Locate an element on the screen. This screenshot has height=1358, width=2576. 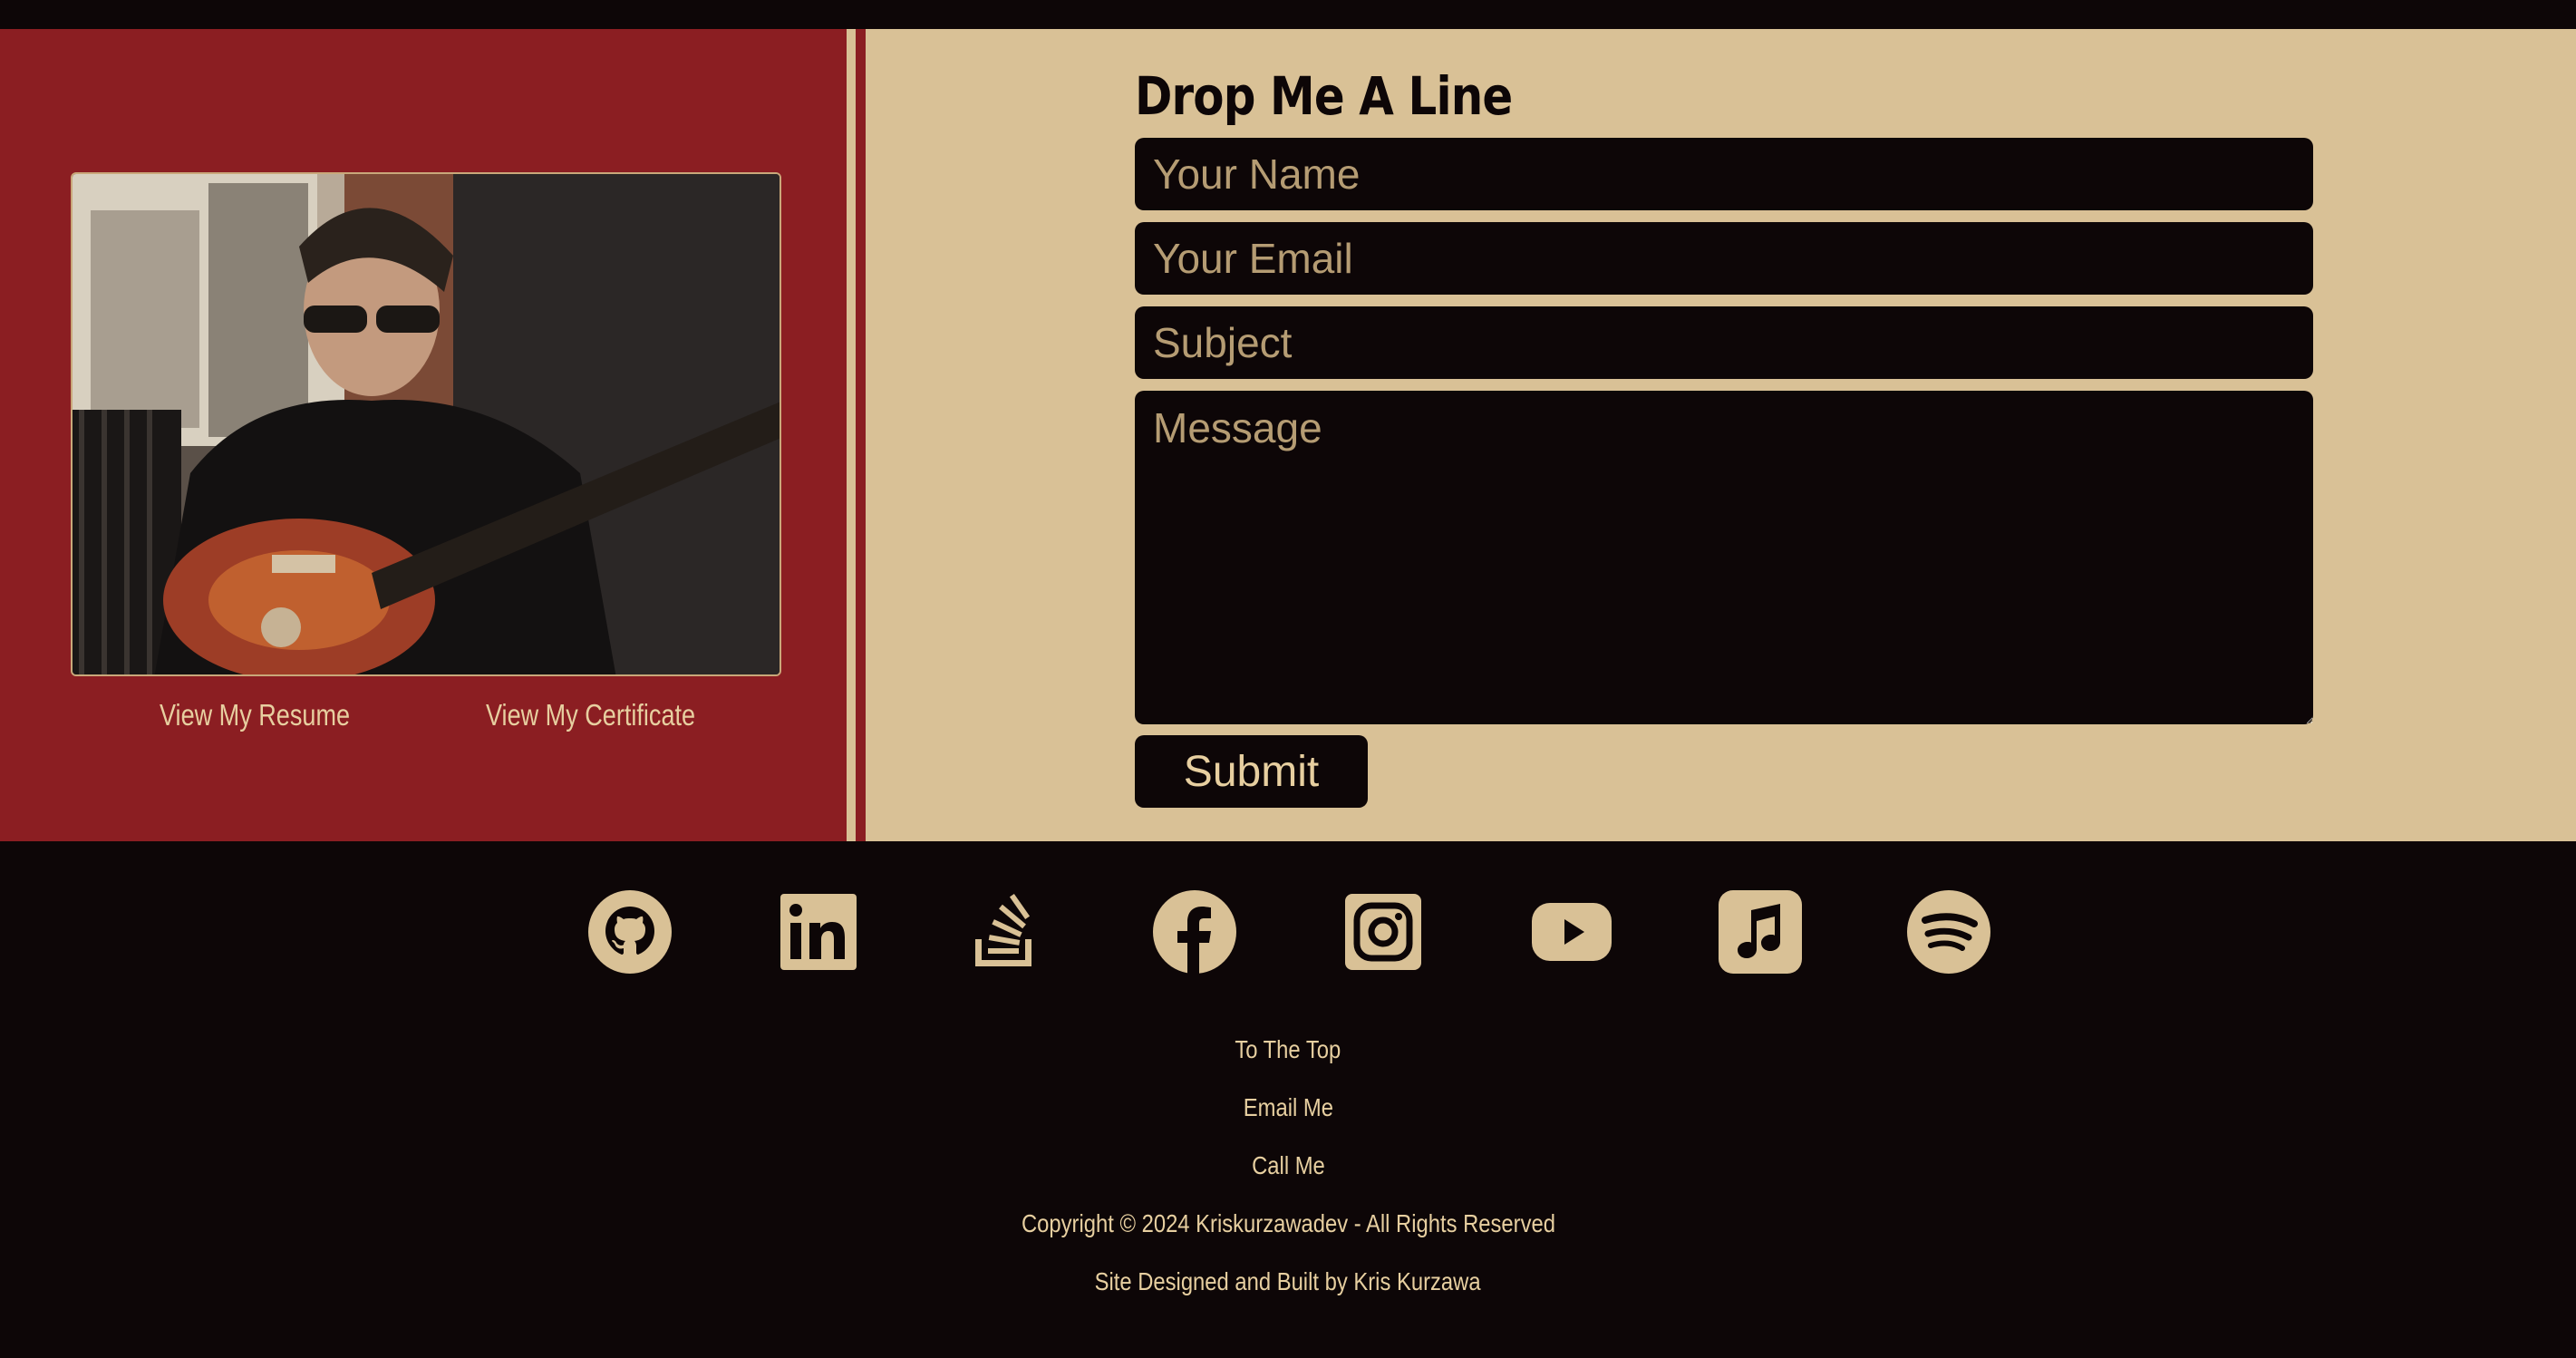
message-textarea is located at coordinates (1724, 557).